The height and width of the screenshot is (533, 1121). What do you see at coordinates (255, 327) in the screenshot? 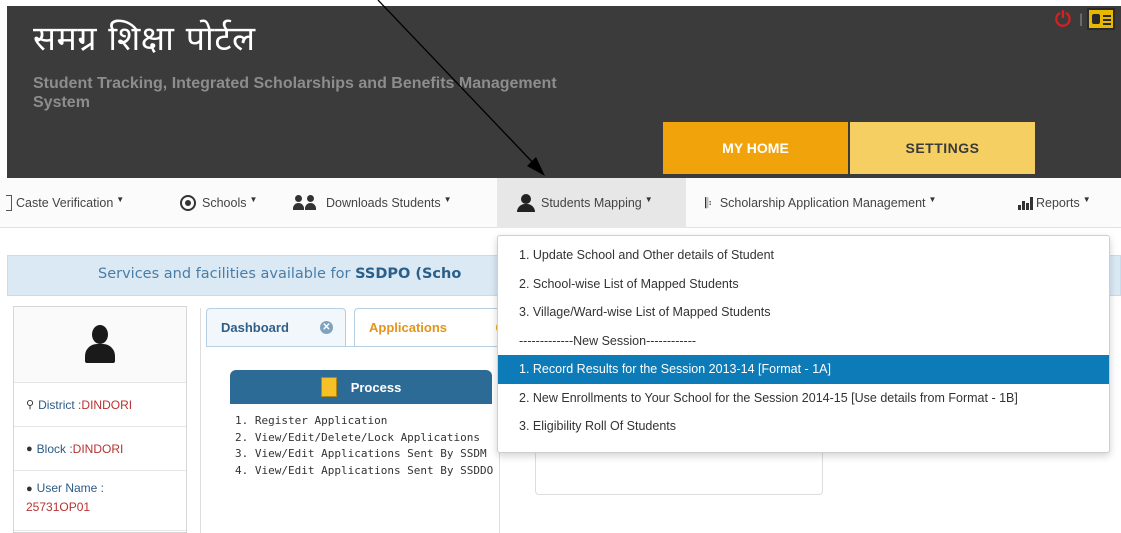
I see `tab-dashboard-label: Dashboard` at bounding box center [255, 327].